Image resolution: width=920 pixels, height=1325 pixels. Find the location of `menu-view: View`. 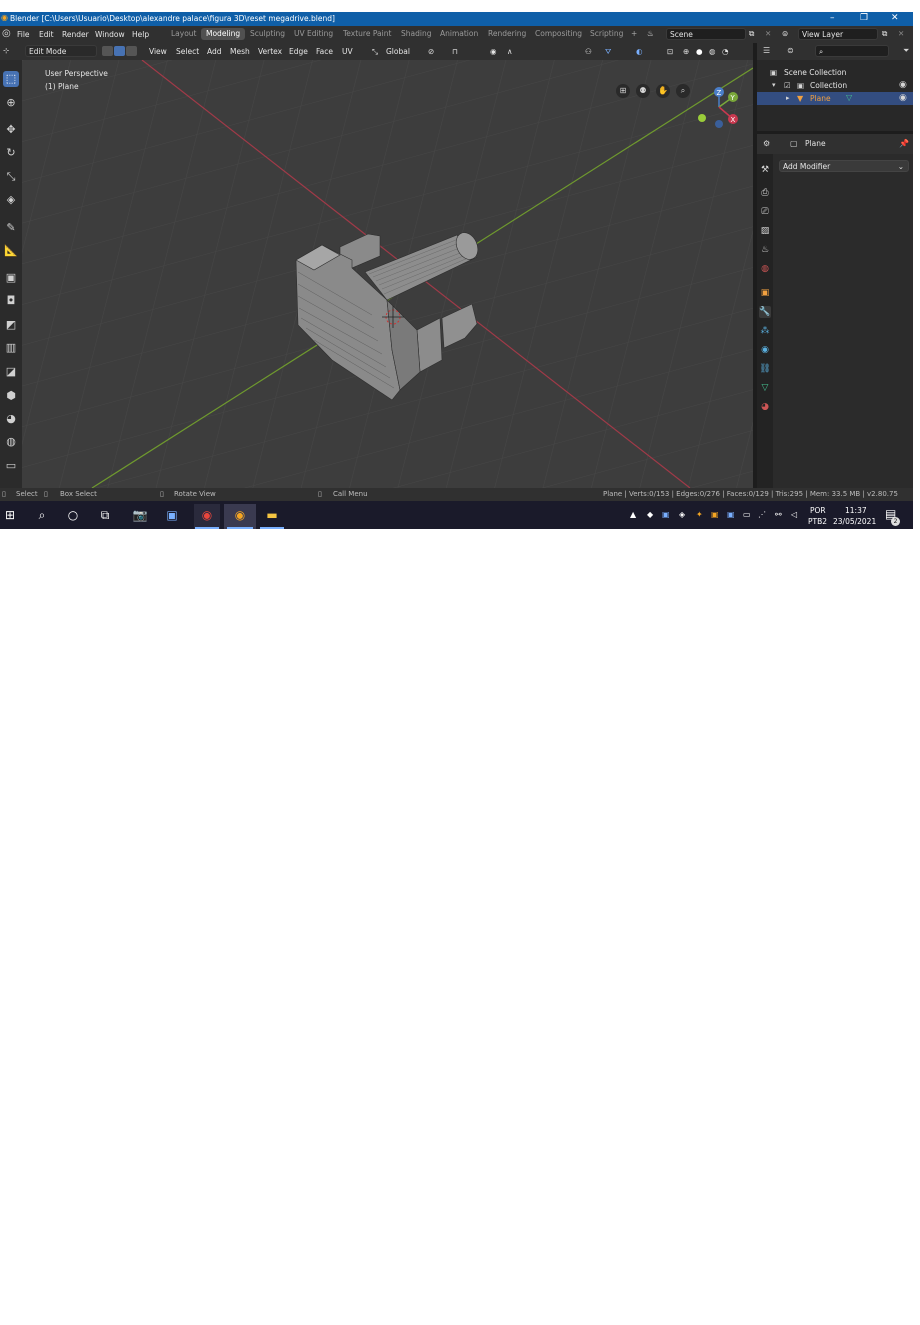

menu-view: View is located at coordinates (158, 51).